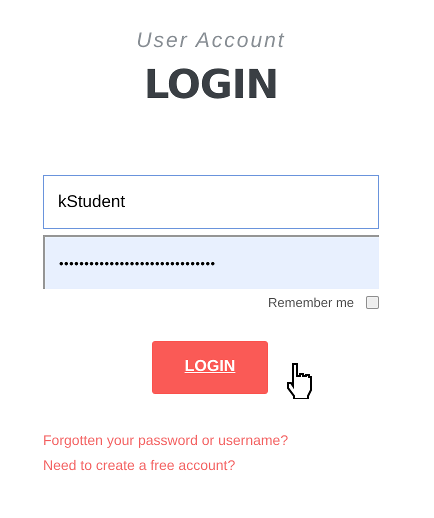  I want to click on help-link: Forgotten your password or username?, so click(211, 440).